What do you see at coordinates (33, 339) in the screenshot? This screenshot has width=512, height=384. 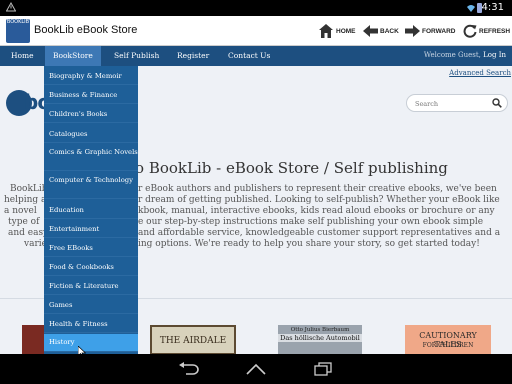 I see `book-cover` at bounding box center [33, 339].